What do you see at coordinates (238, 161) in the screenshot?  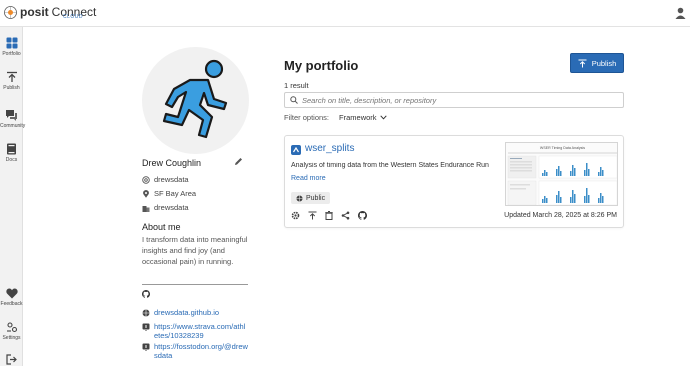 I see `edit-pencil-icon` at bounding box center [238, 161].